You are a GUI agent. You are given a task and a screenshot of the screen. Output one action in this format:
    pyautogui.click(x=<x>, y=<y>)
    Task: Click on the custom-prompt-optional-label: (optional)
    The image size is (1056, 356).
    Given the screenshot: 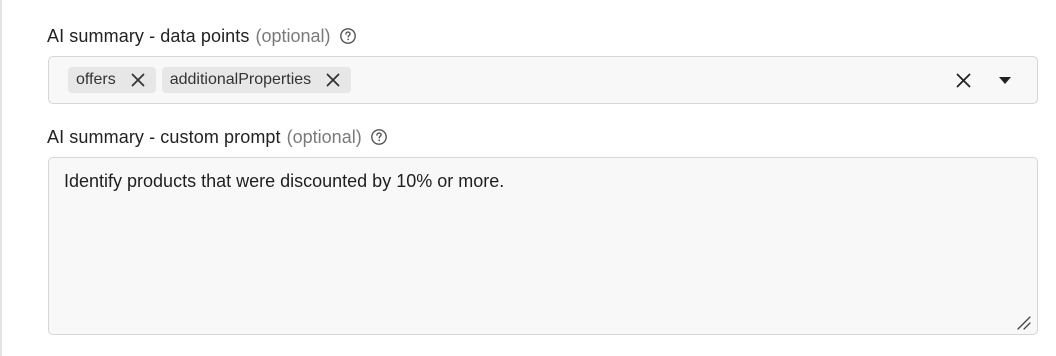 What is the action you would take?
    pyautogui.click(x=324, y=136)
    